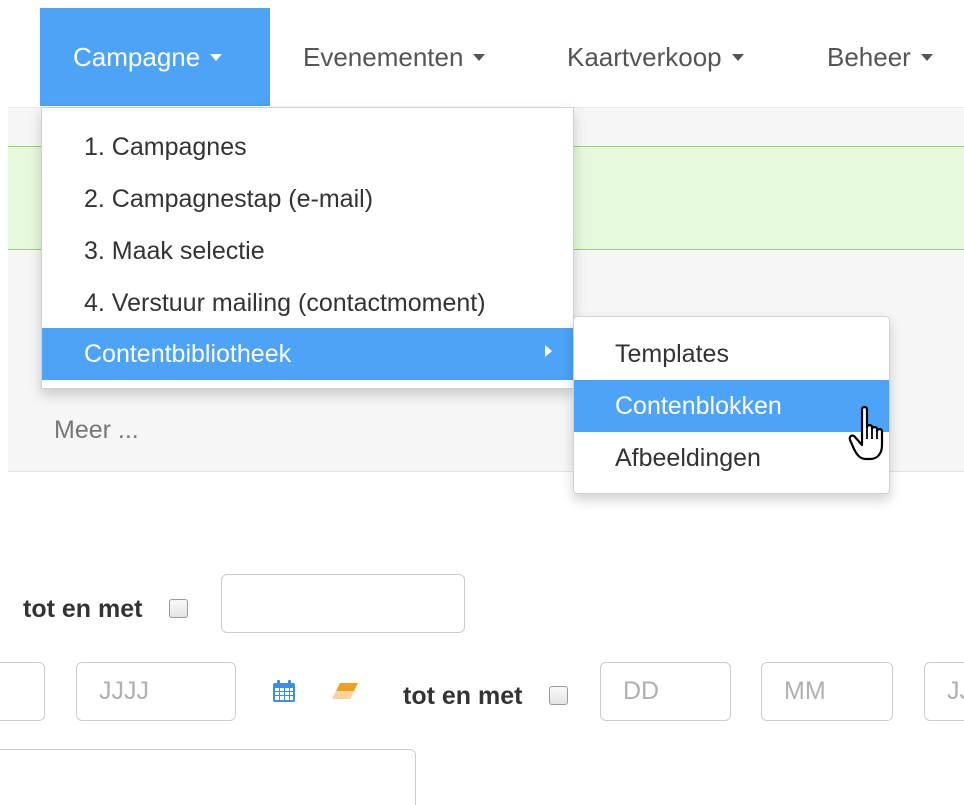 This screenshot has width=964, height=805. What do you see at coordinates (188, 353) in the screenshot?
I see `menu-item-contentbibliotheek-label: Contentbibliotheek` at bounding box center [188, 353].